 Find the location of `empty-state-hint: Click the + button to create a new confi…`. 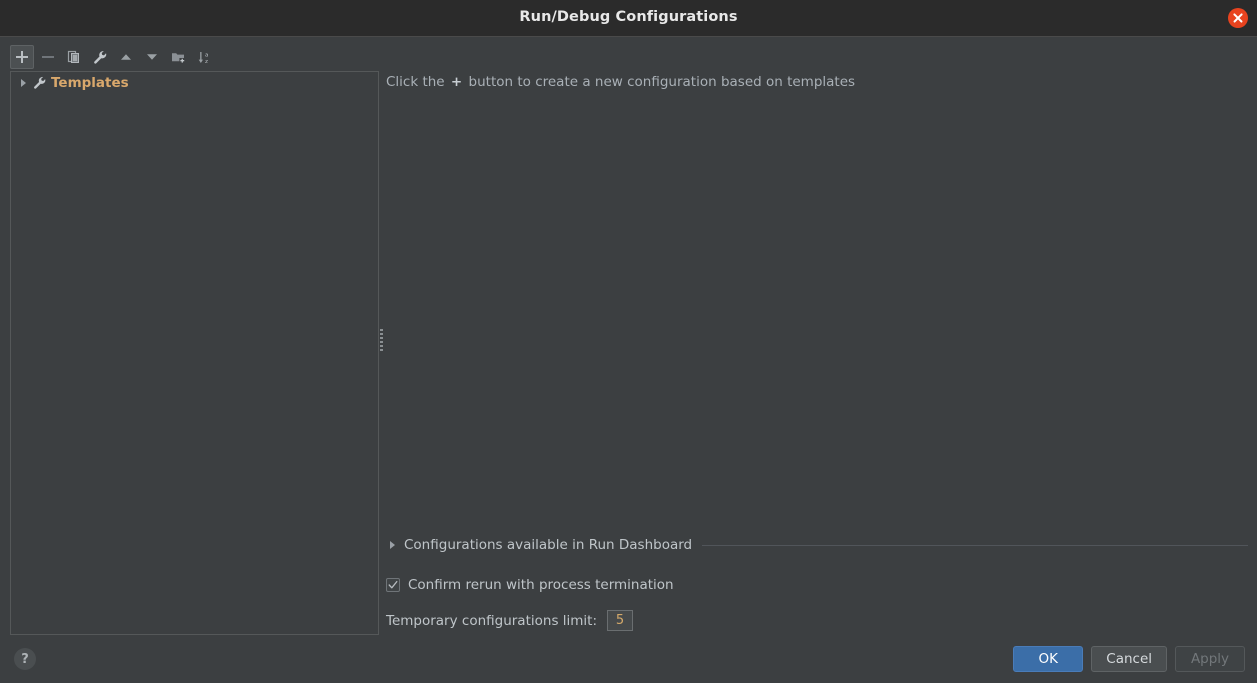

empty-state-hint: Click the + button to create a new confi… is located at coordinates (620, 82).